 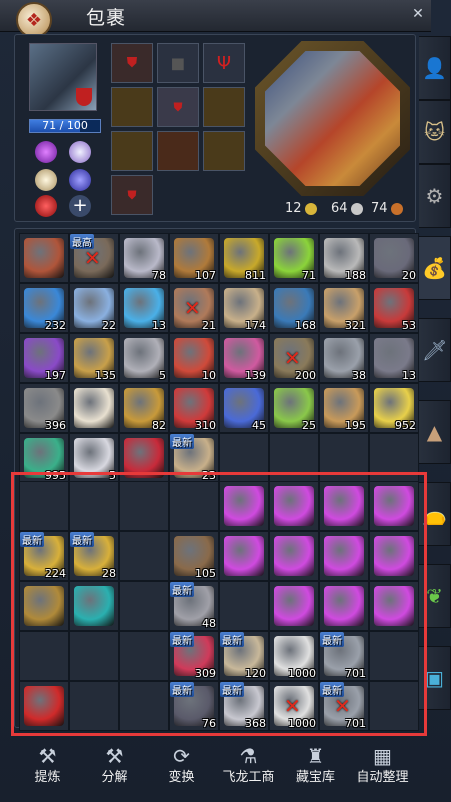 What do you see at coordinates (44, 358) in the screenshot?
I see `inventory-slot: 197` at bounding box center [44, 358].